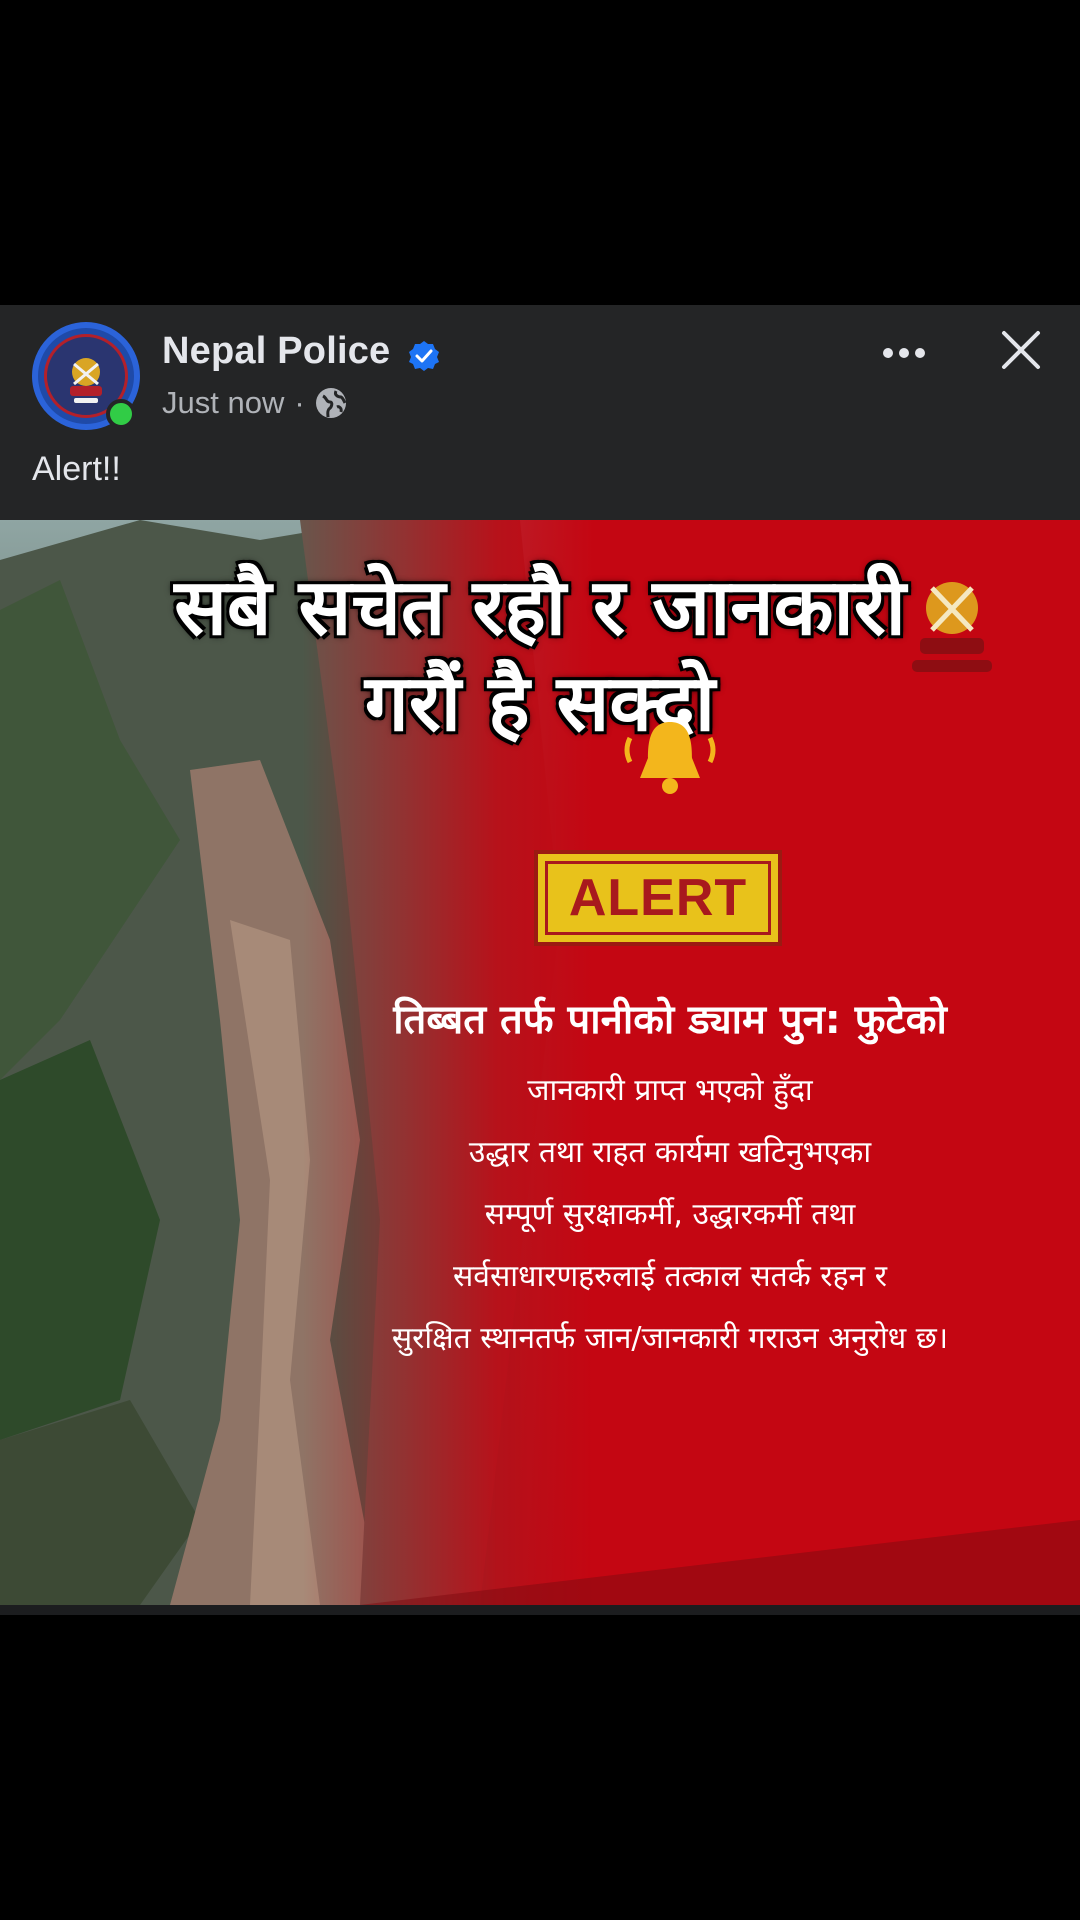  What do you see at coordinates (331, 403) in the screenshot?
I see `globe-icon` at bounding box center [331, 403].